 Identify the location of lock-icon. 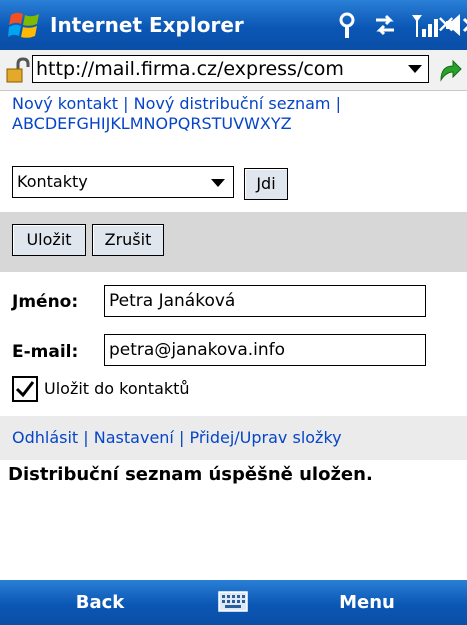
(18, 70).